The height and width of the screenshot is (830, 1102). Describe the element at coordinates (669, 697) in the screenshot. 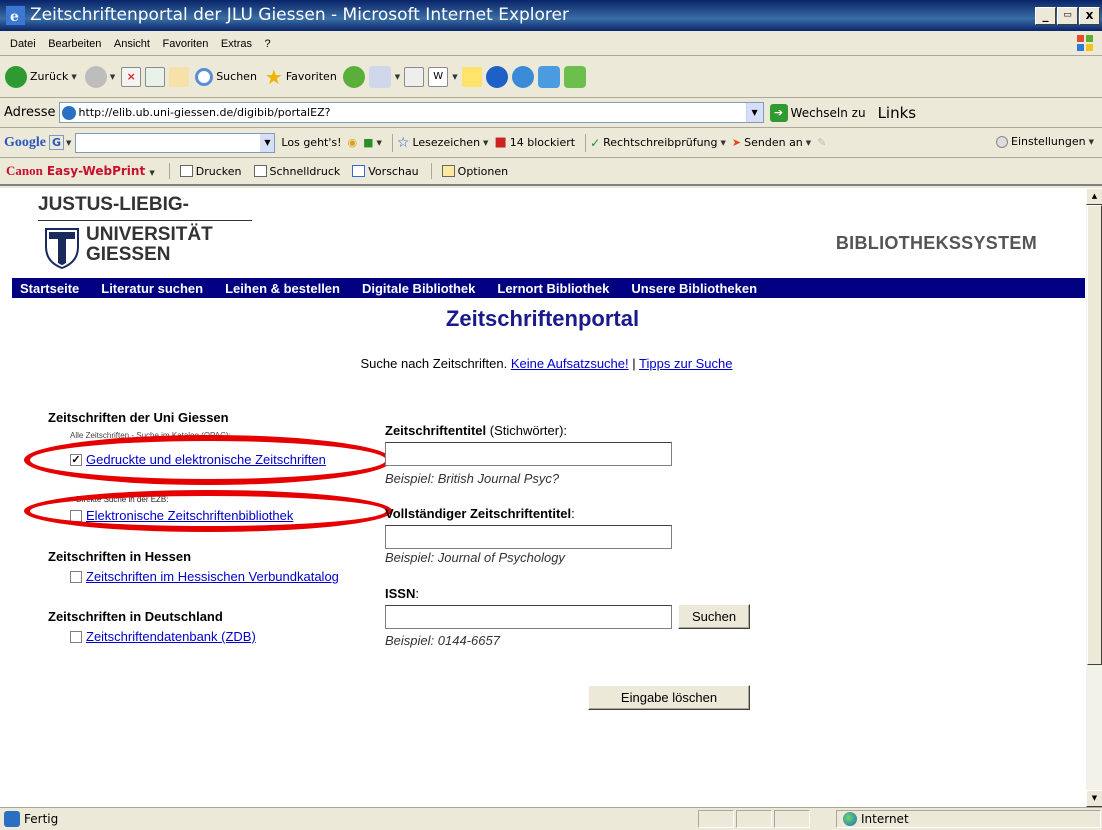

I see `clear-input-button: Eingabe löschen` at that location.